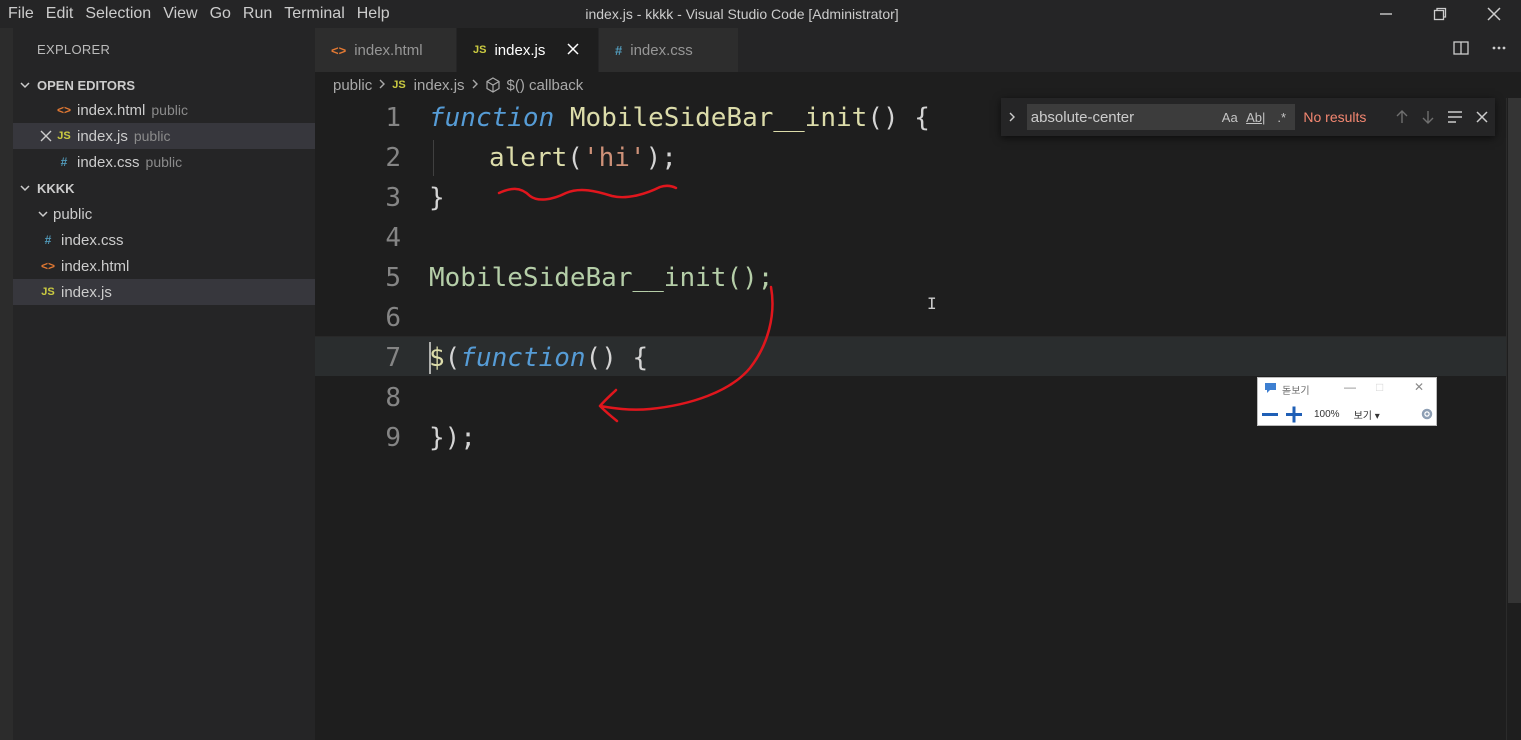  I want to click on open-editor-filename: index.js, so click(102, 136).